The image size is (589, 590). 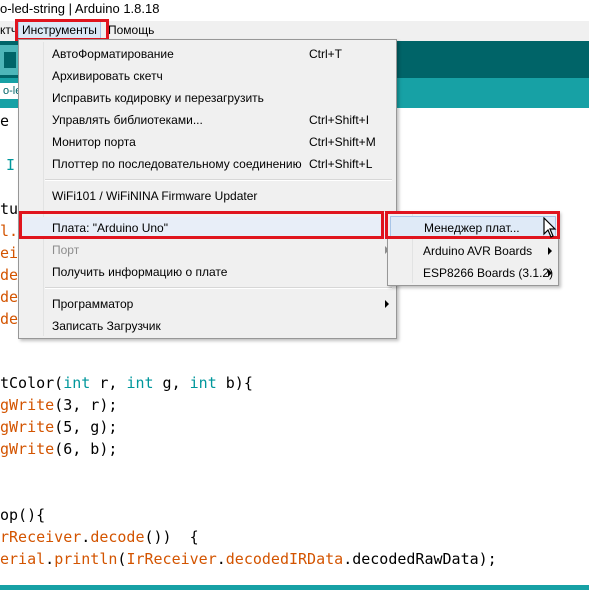 What do you see at coordinates (126, 383) in the screenshot?
I see `code-line: tColor(int r, int g, int b){` at bounding box center [126, 383].